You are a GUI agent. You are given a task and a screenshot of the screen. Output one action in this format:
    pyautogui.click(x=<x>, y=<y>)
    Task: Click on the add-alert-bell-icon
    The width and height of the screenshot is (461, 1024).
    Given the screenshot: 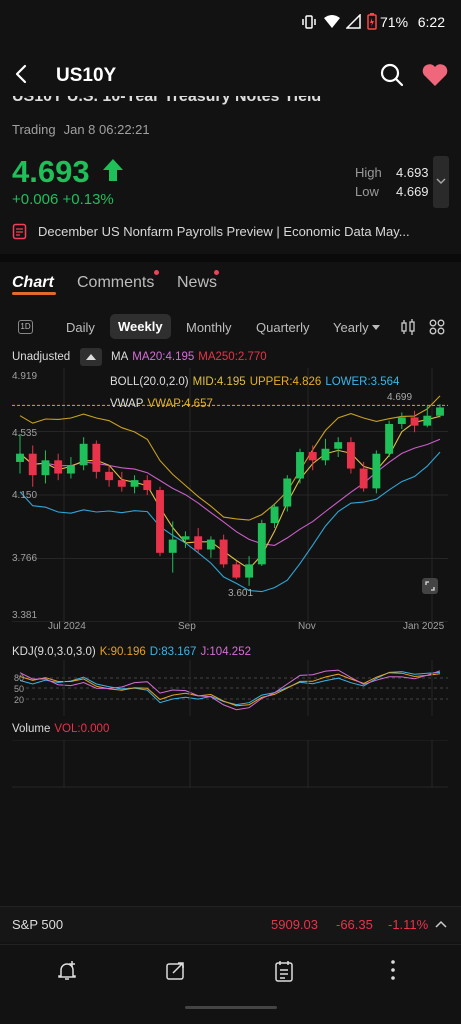 What is the action you would take?
    pyautogui.click(x=67, y=971)
    